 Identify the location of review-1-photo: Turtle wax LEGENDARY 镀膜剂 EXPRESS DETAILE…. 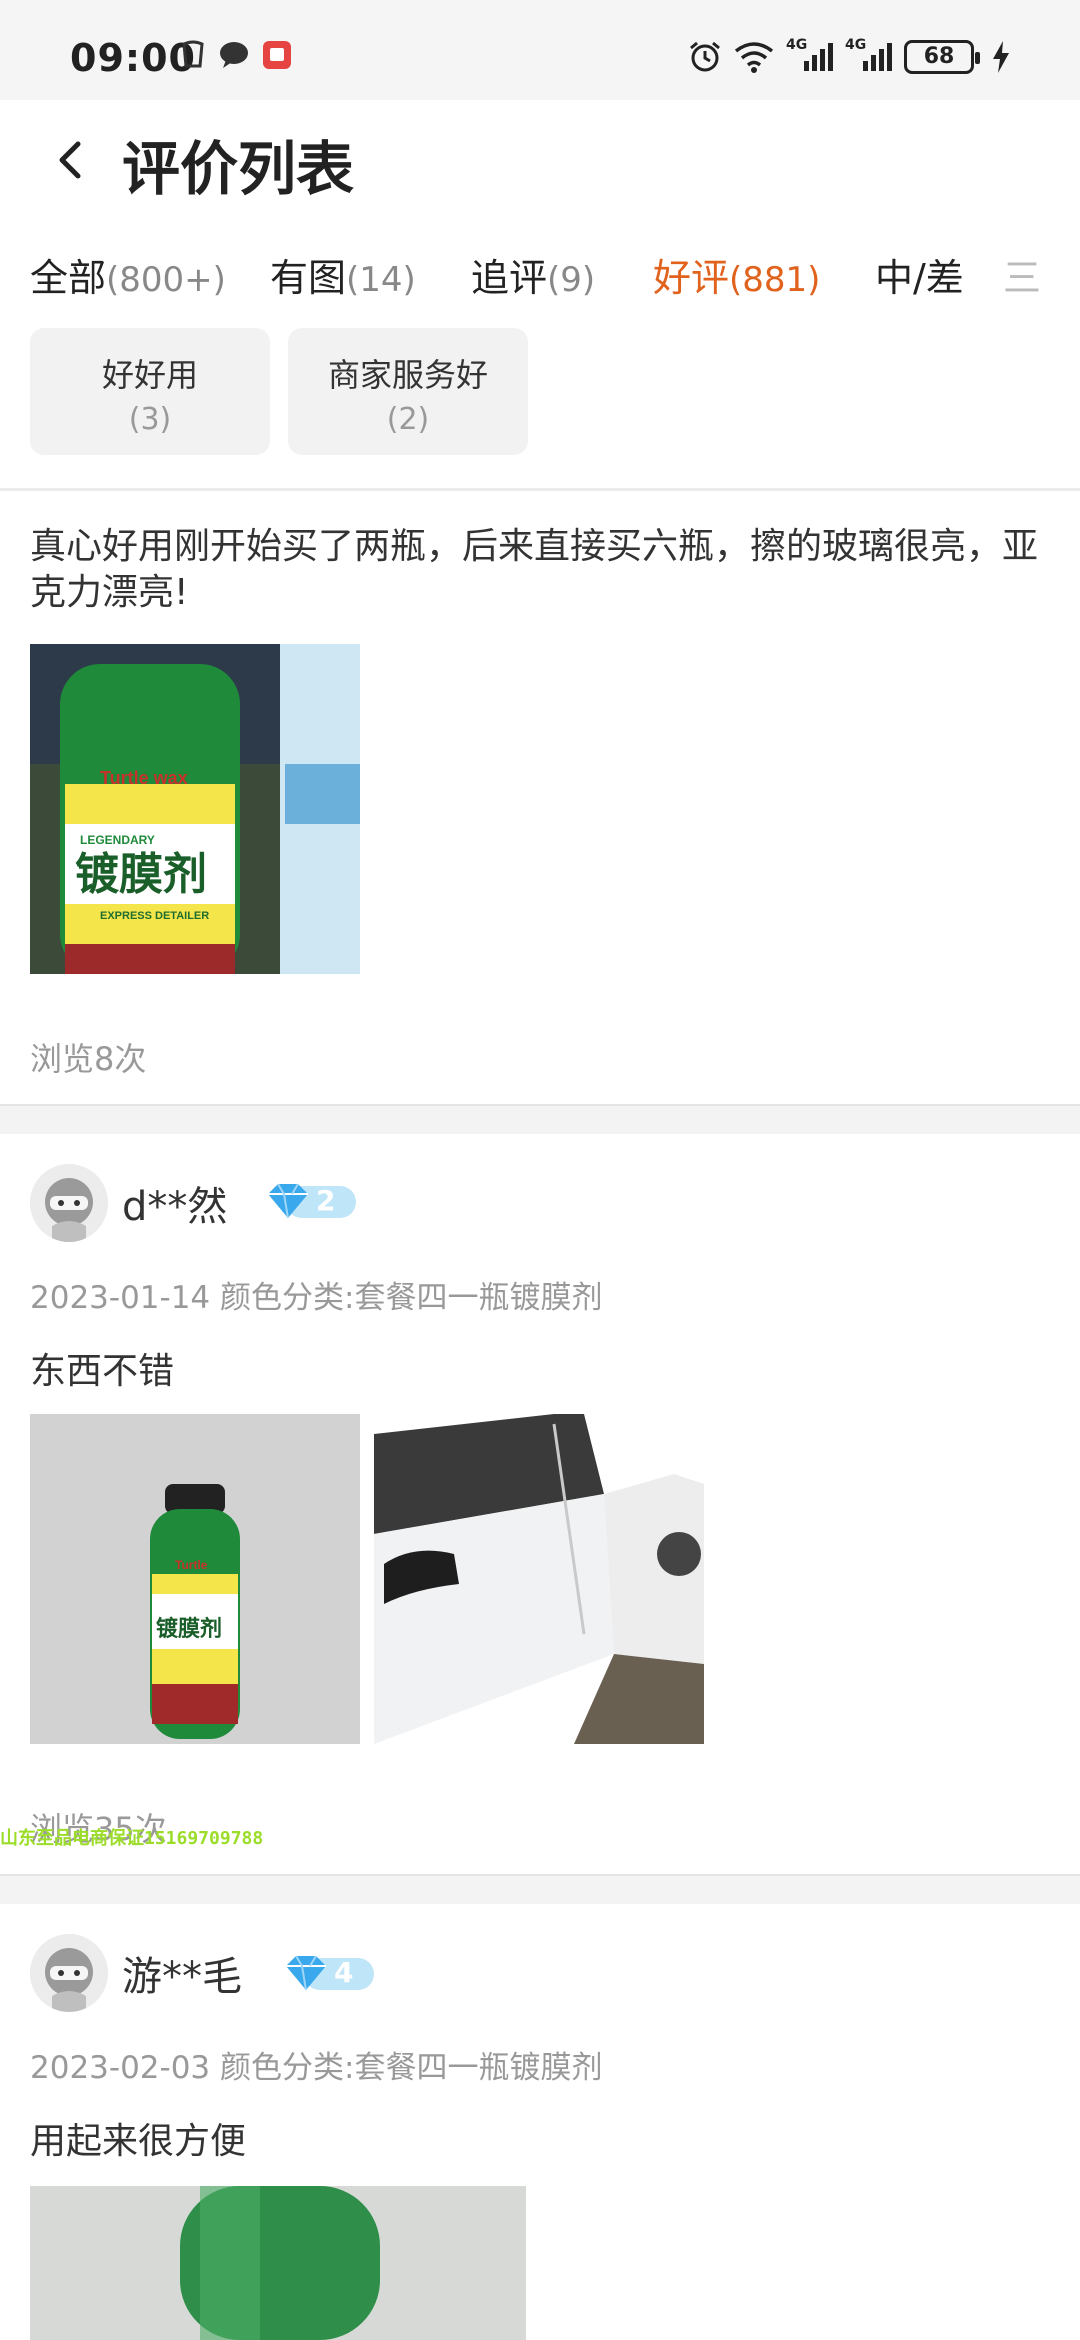
(195, 809).